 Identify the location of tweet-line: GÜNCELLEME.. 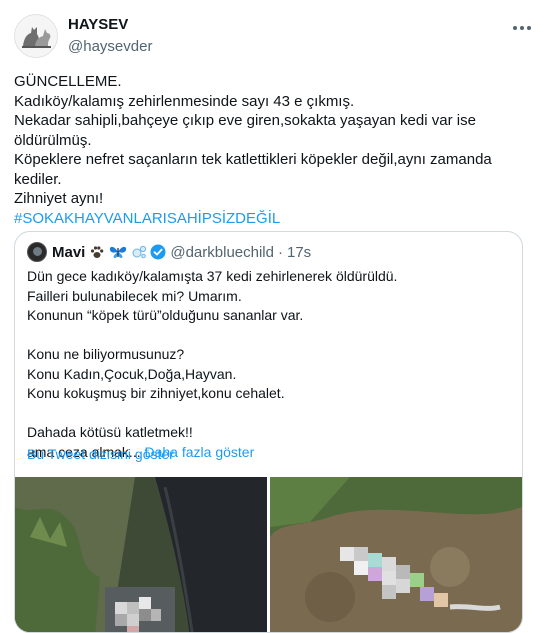
(68, 81).